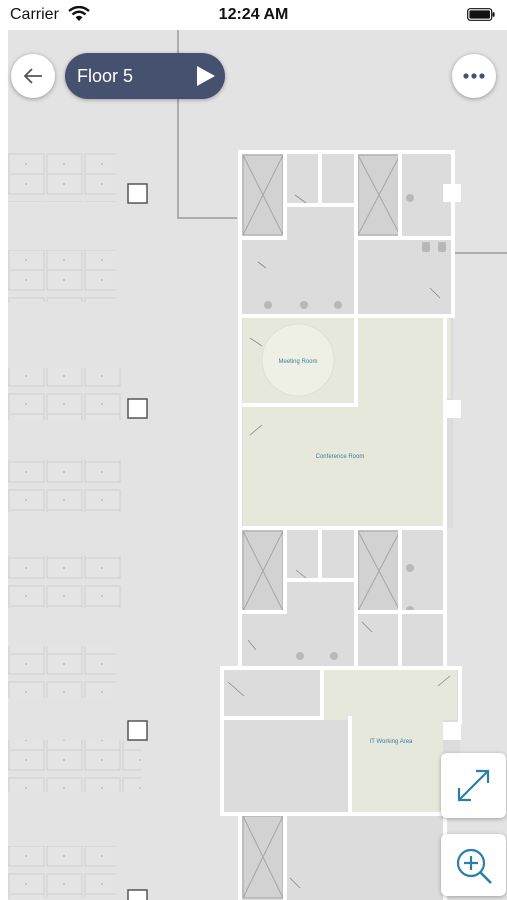 The height and width of the screenshot is (900, 507). What do you see at coordinates (4, 465) in the screenshot?
I see `map-left-edge` at bounding box center [4, 465].